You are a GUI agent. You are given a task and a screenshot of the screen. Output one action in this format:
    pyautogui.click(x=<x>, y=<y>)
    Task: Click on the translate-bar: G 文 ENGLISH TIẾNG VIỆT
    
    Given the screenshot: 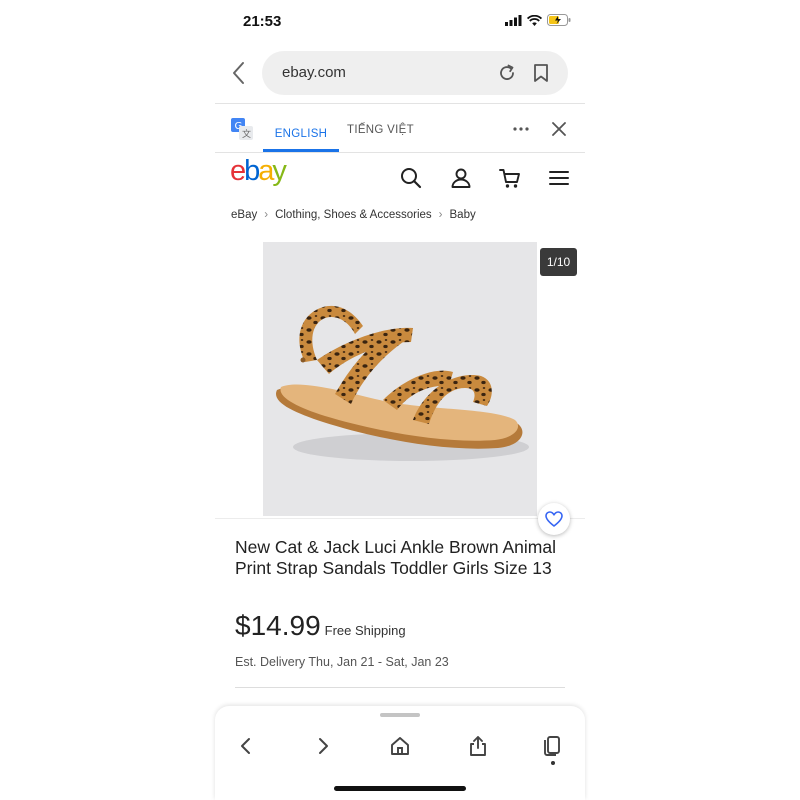 What is the action you would take?
    pyautogui.click(x=400, y=128)
    